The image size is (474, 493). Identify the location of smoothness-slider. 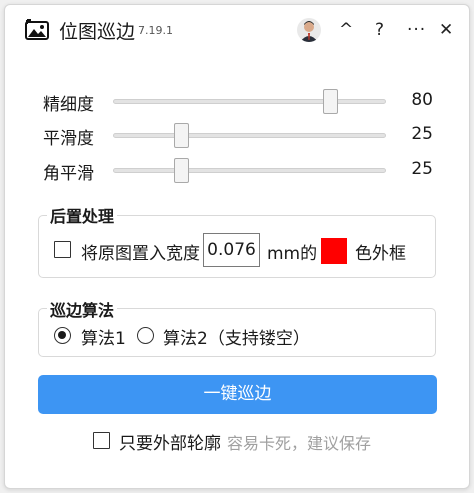
(249, 135).